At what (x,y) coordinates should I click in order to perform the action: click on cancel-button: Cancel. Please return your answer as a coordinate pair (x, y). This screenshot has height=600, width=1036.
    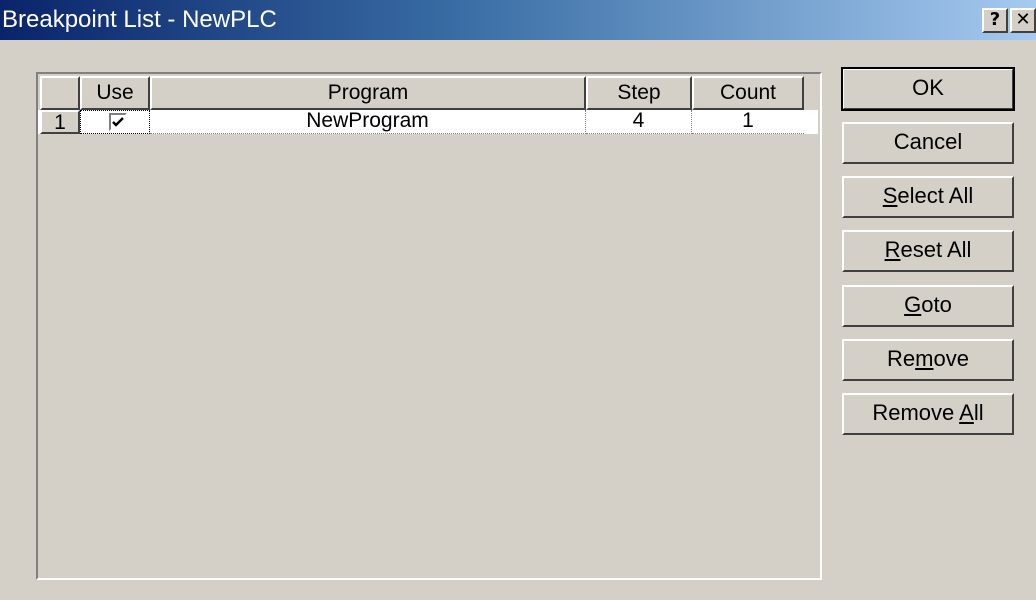
    Looking at the image, I should click on (928, 143).